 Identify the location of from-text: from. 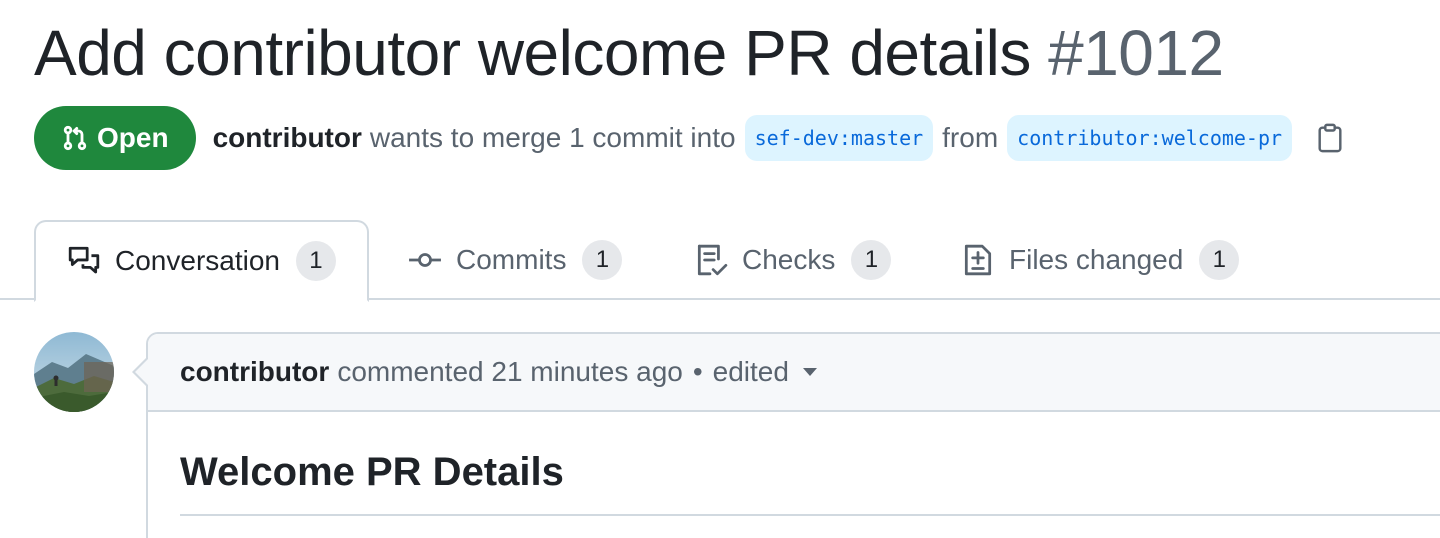
(970, 137).